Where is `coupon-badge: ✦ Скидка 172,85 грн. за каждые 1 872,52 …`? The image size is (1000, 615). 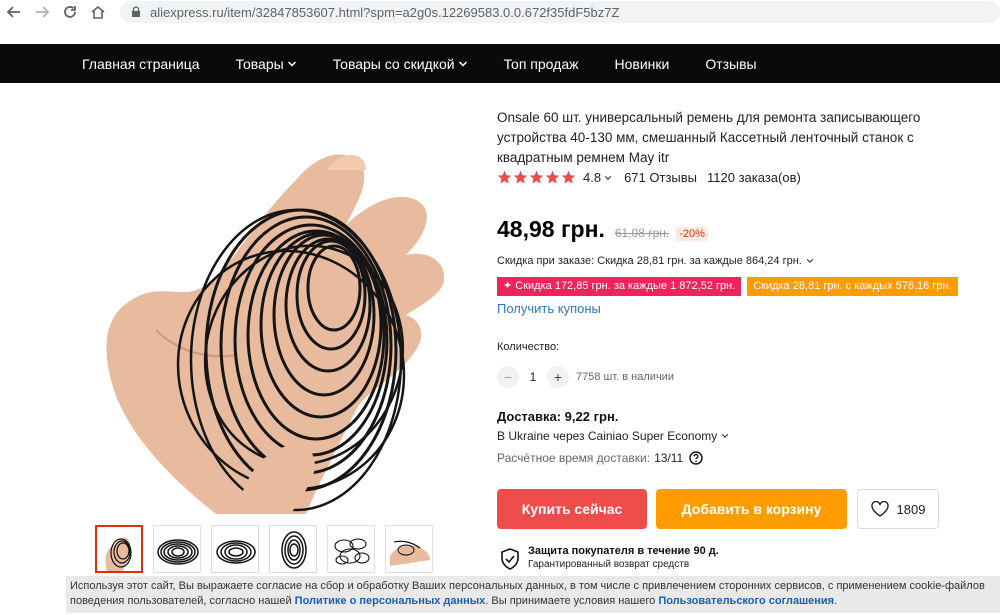 coupon-badge: ✦ Скидка 172,85 грн. за каждые 1 872,52 … is located at coordinates (619, 286).